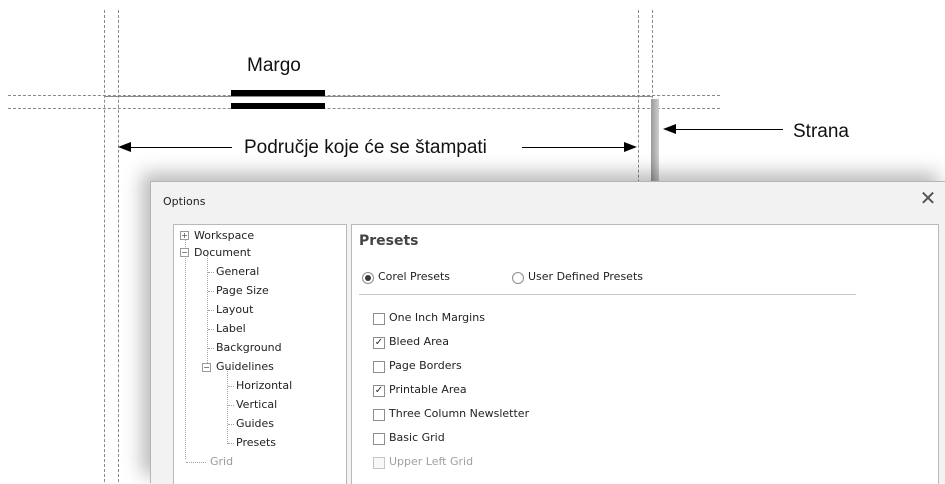  What do you see at coordinates (431, 461) in the screenshot?
I see `checkbox-label: Upper Left Grid` at bounding box center [431, 461].